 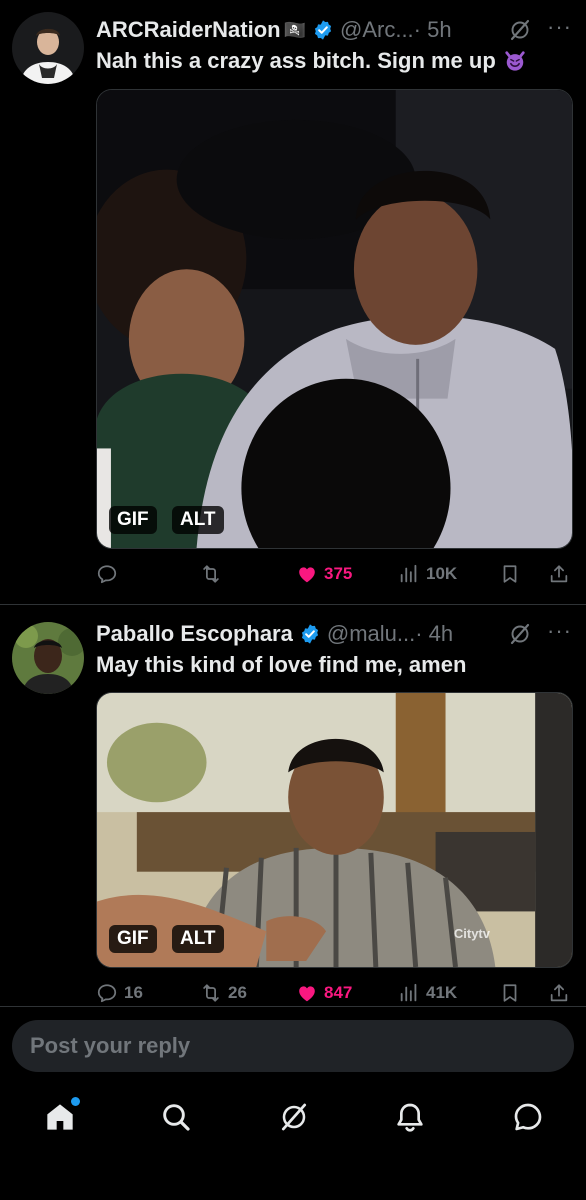 What do you see at coordinates (133, 992) in the screenshot?
I see `reply-count: 16` at bounding box center [133, 992].